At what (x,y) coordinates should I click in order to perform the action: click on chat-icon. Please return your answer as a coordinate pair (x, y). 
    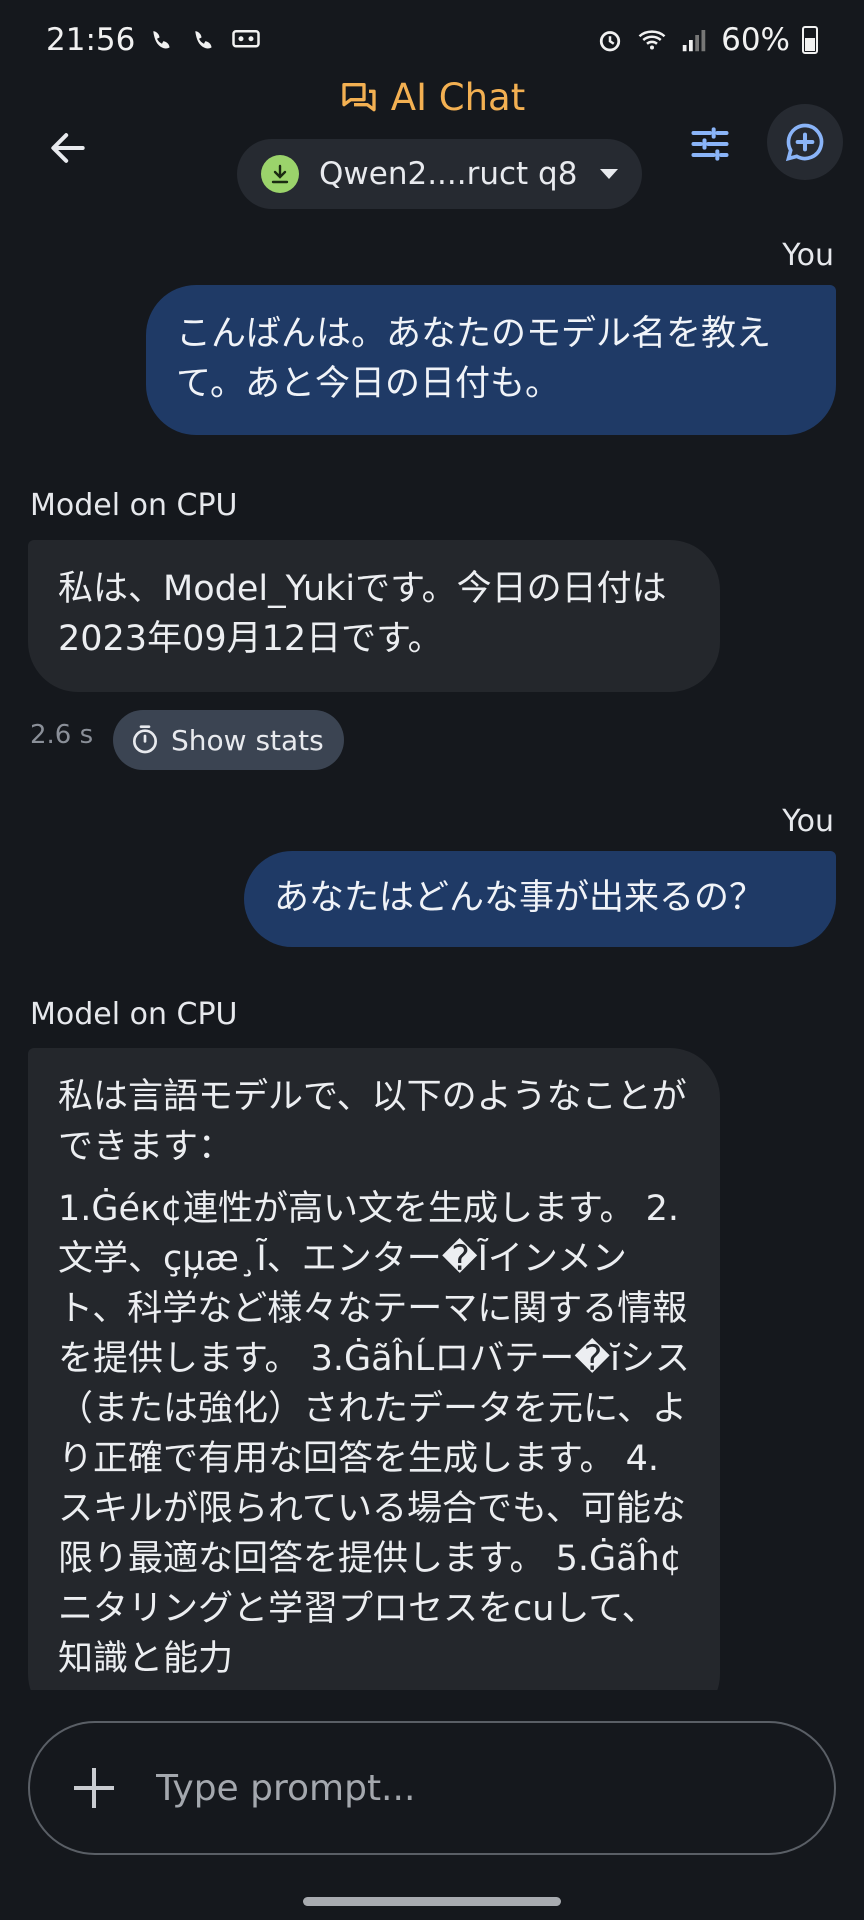
    Looking at the image, I should click on (359, 96).